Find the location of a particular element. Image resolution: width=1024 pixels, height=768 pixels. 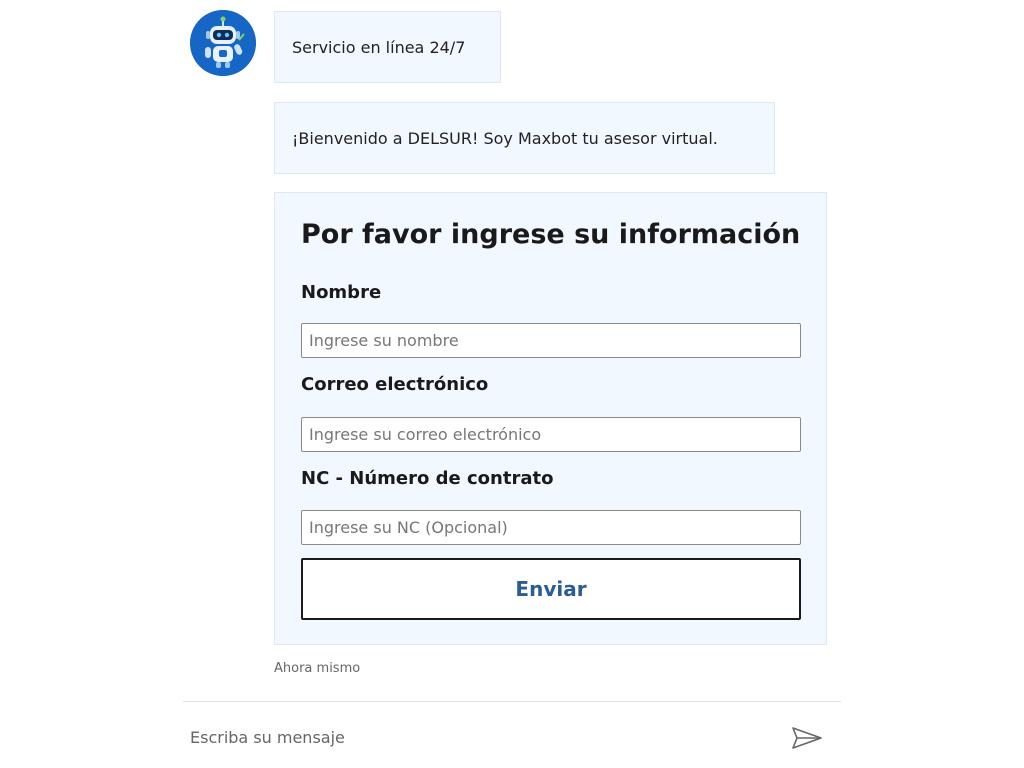

message-timestamp: Ahora mismo is located at coordinates (317, 668).